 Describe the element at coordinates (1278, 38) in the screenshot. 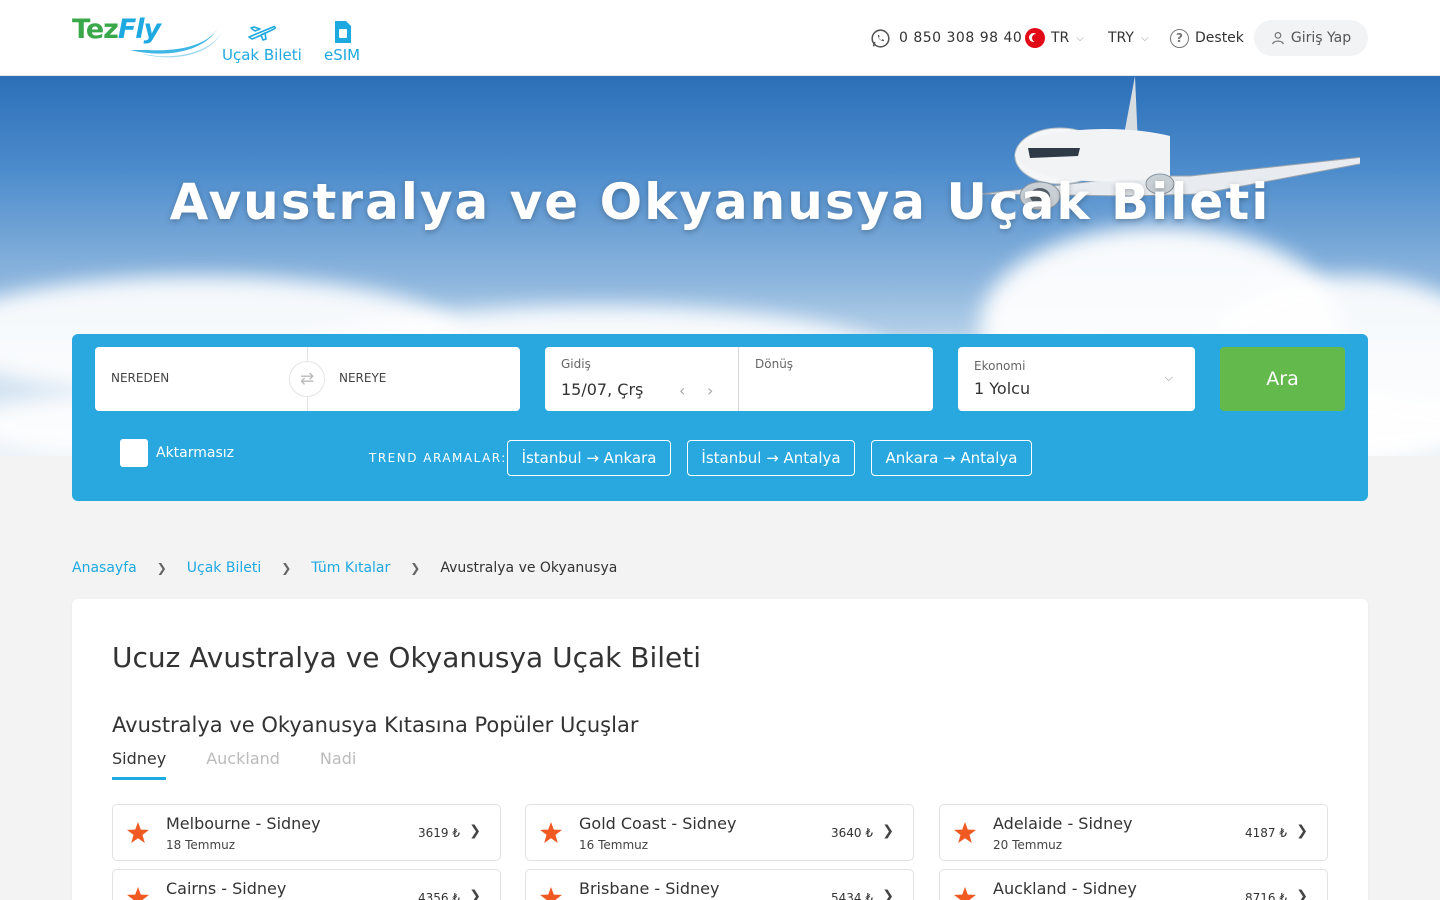

I see `user-icon` at that location.